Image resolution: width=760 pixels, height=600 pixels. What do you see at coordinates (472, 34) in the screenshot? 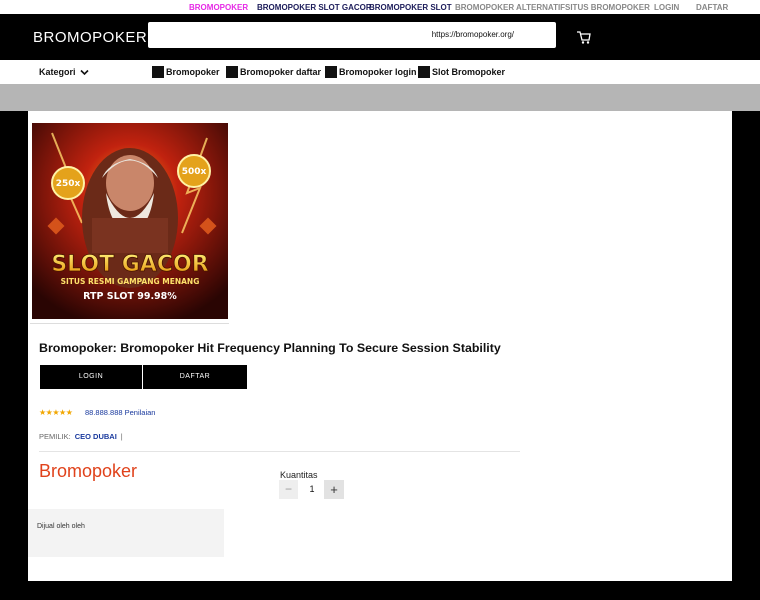
I see `search-input-value: https://bromopoker.org/` at bounding box center [472, 34].